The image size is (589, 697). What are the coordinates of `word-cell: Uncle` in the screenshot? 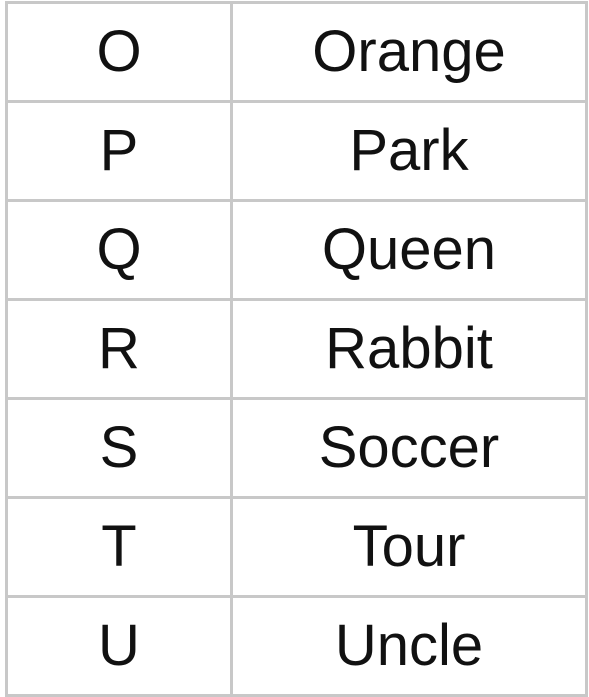 It's located at (409, 646).